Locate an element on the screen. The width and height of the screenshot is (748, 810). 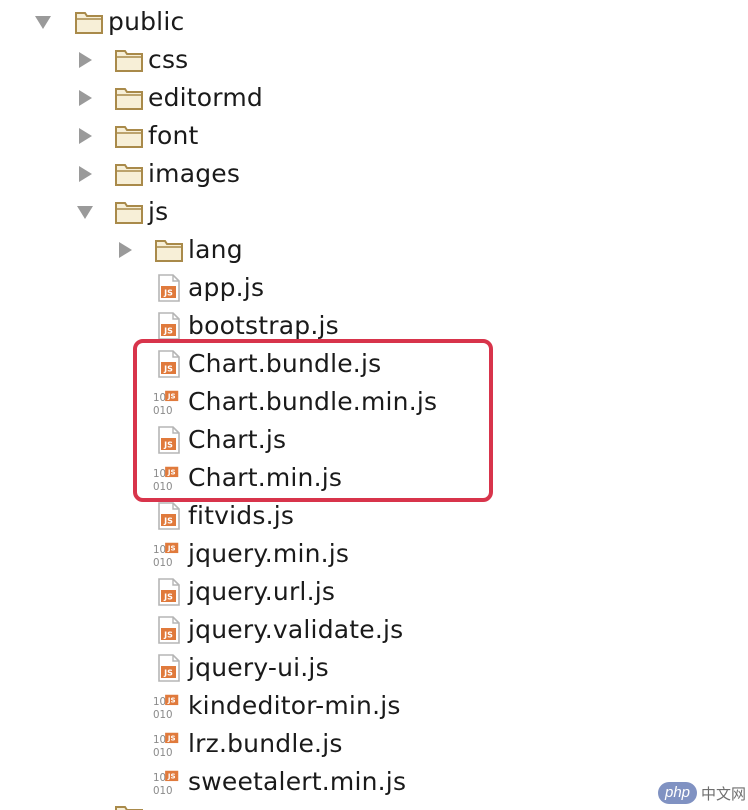
tree-row-sweetalert-min-js: 10 010 JS sweetalert.min.js is located at coordinates (374, 782).